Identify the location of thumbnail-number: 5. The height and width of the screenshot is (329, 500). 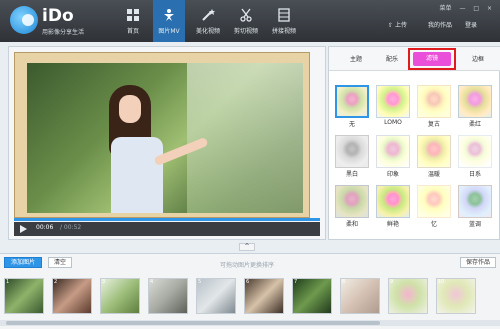
(200, 282).